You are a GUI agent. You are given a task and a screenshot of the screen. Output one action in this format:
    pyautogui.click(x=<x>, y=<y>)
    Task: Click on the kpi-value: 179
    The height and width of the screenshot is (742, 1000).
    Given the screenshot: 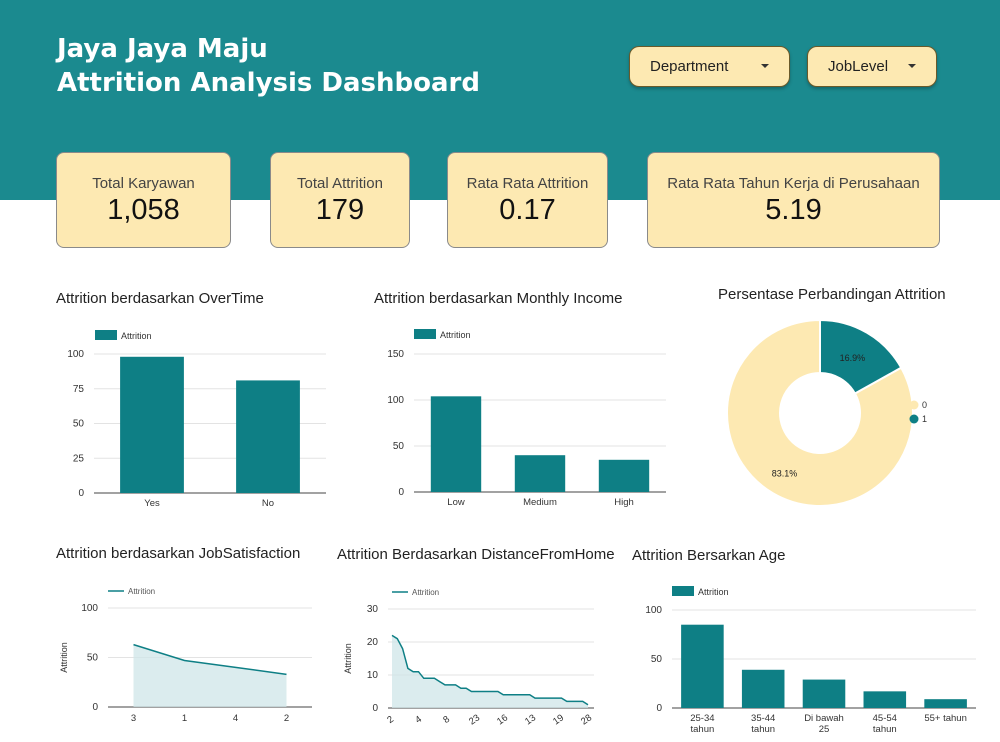 What is the action you would take?
    pyautogui.click(x=340, y=210)
    